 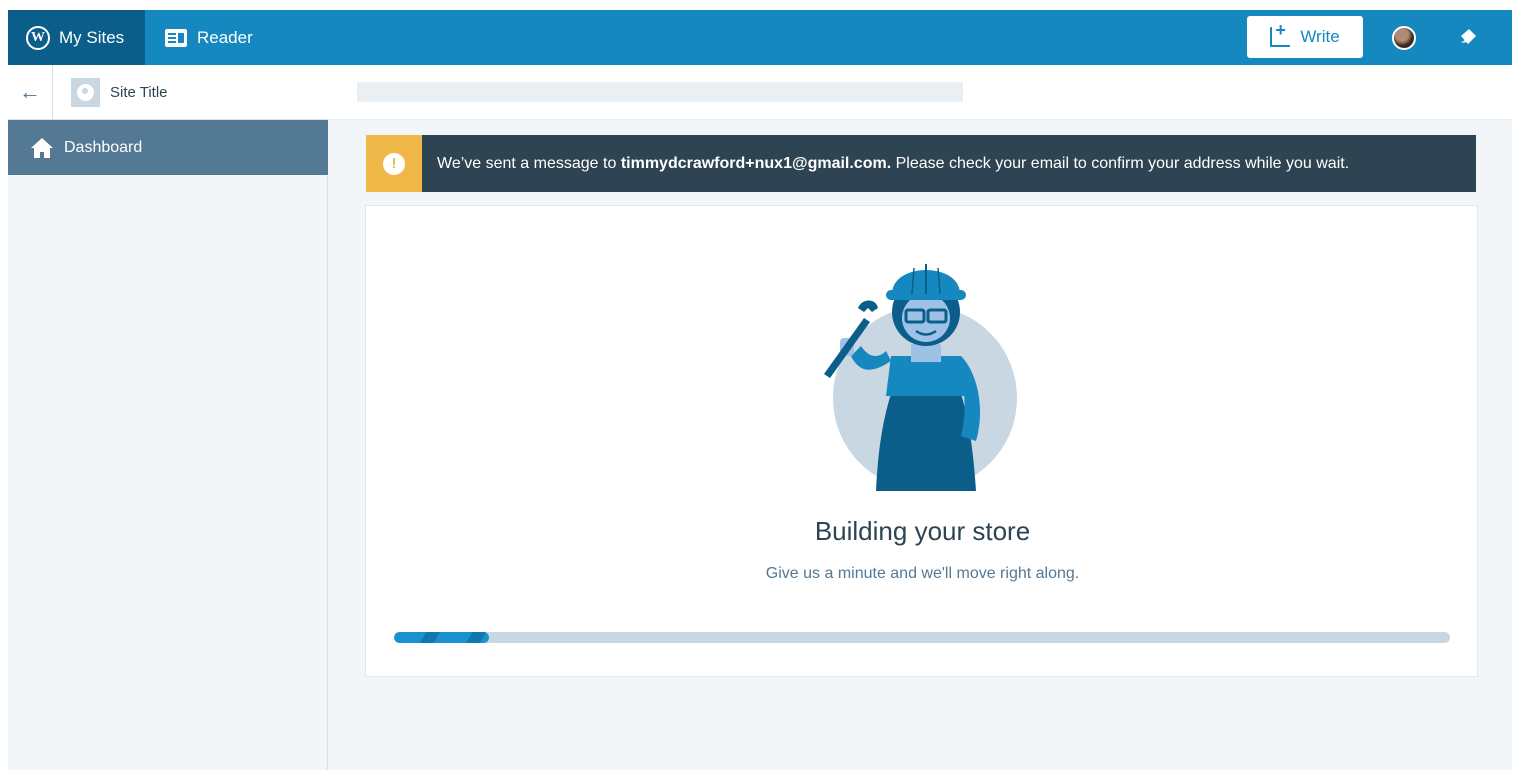 I want to click on progress-fill, so click(x=442, y=637).